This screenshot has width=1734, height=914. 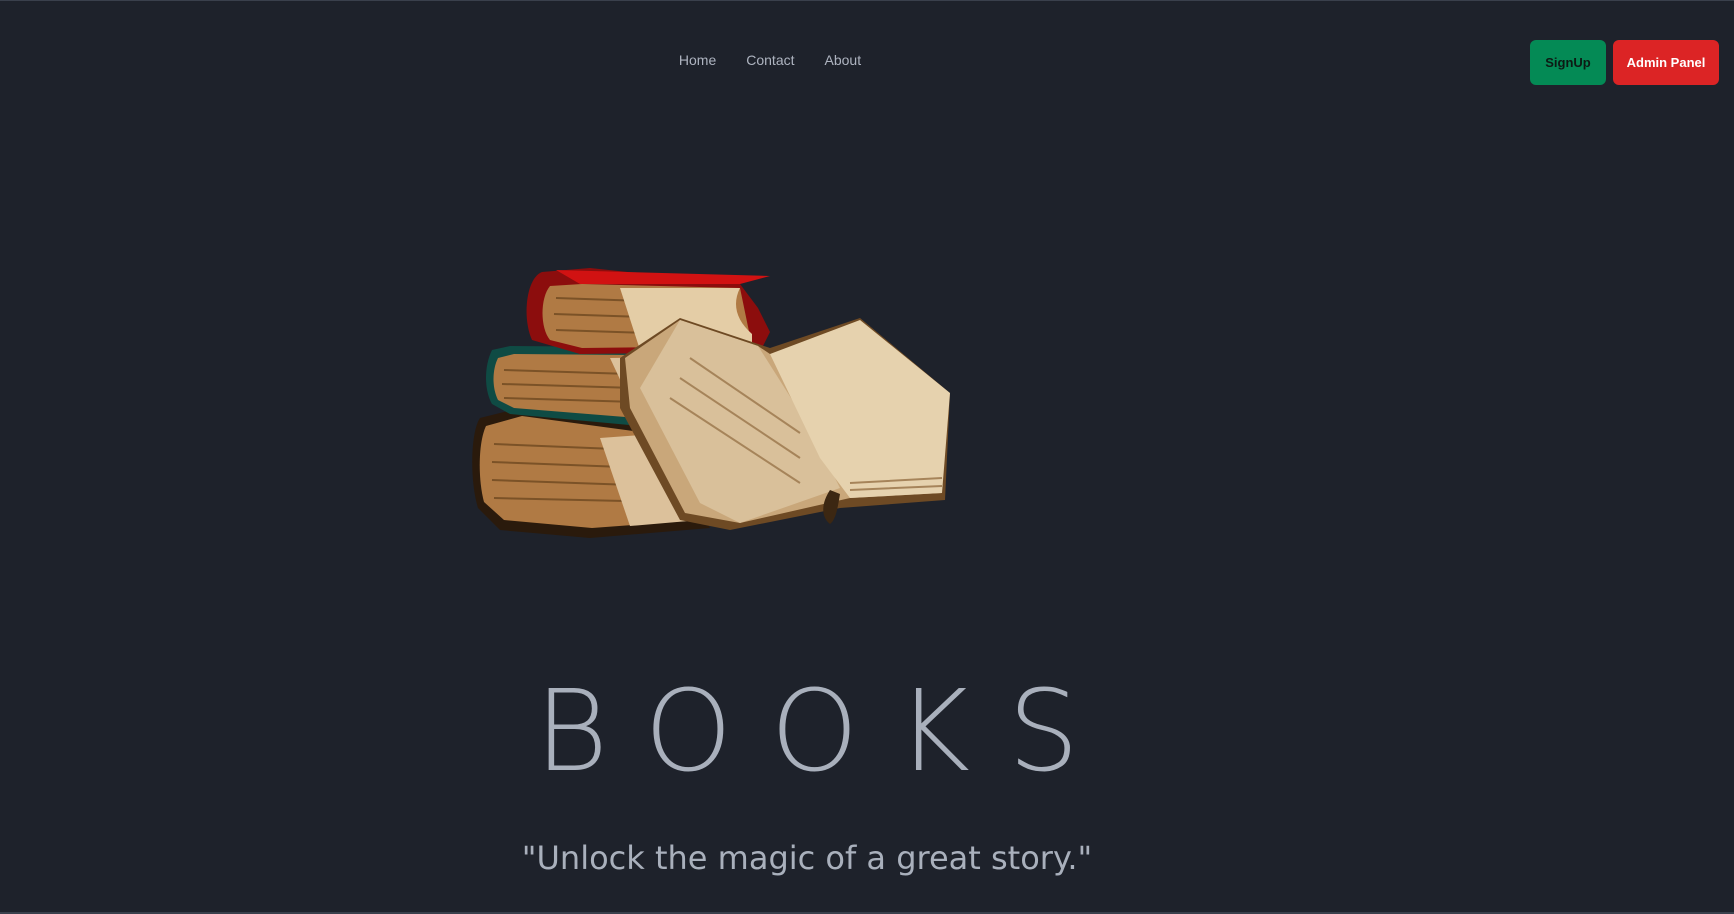 I want to click on nav-contact-link: Contact, so click(x=770, y=60).